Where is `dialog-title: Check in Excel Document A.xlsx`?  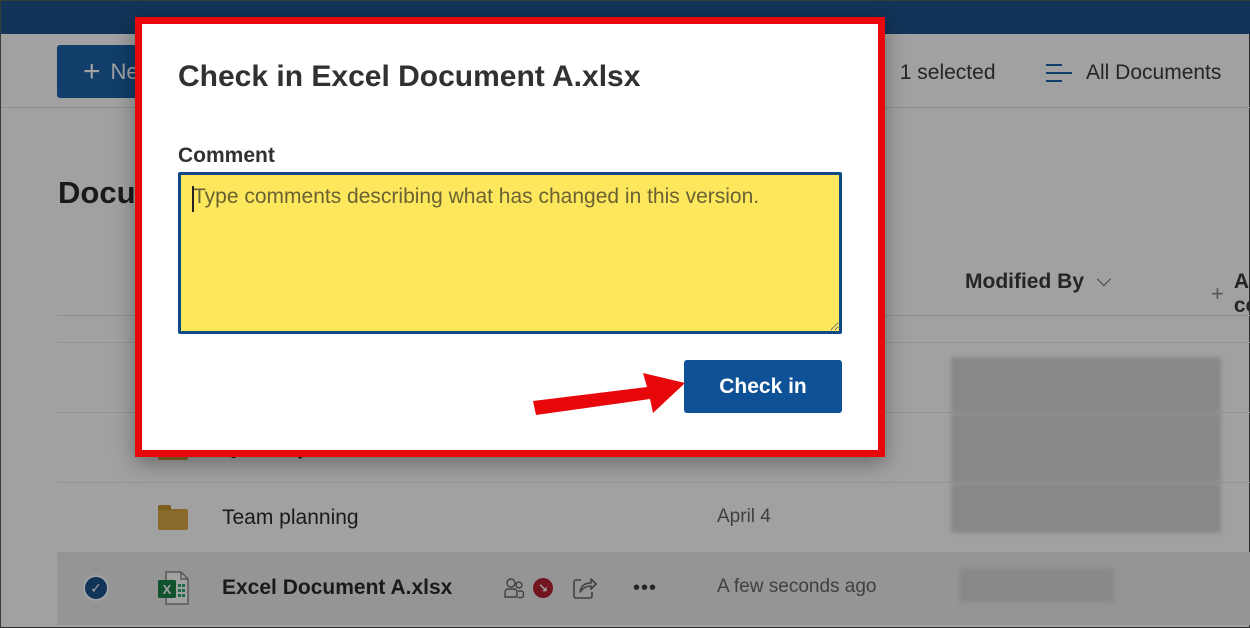 dialog-title: Check in Excel Document A.xlsx is located at coordinates (409, 76).